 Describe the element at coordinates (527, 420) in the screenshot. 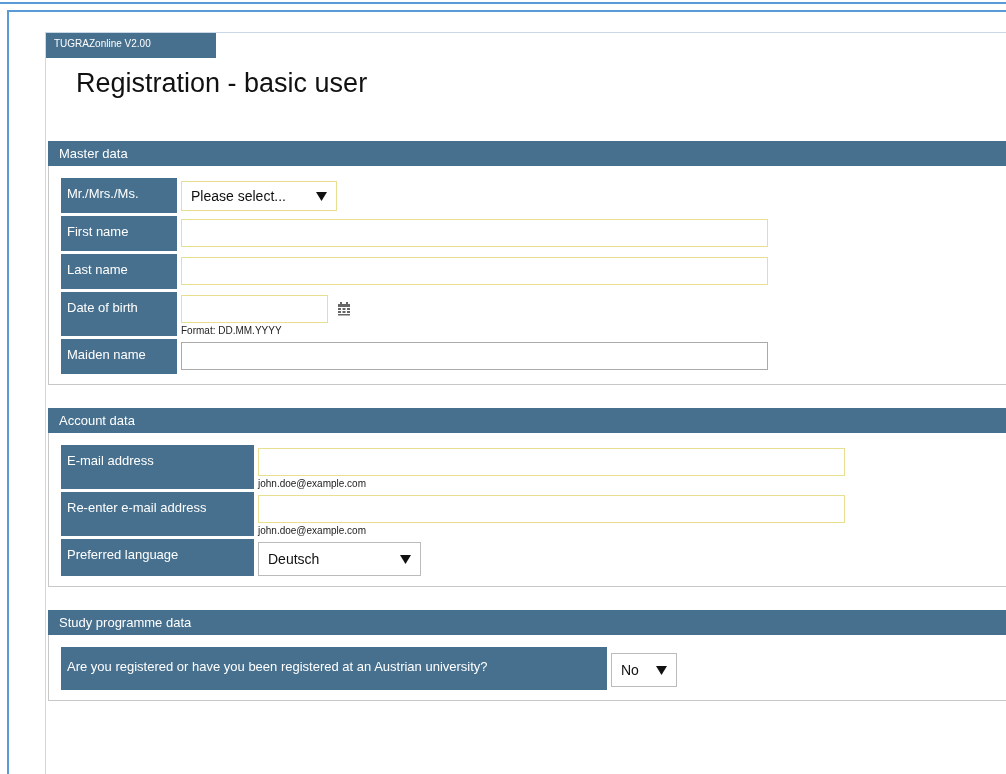

I see `section-header: Account data` at that location.